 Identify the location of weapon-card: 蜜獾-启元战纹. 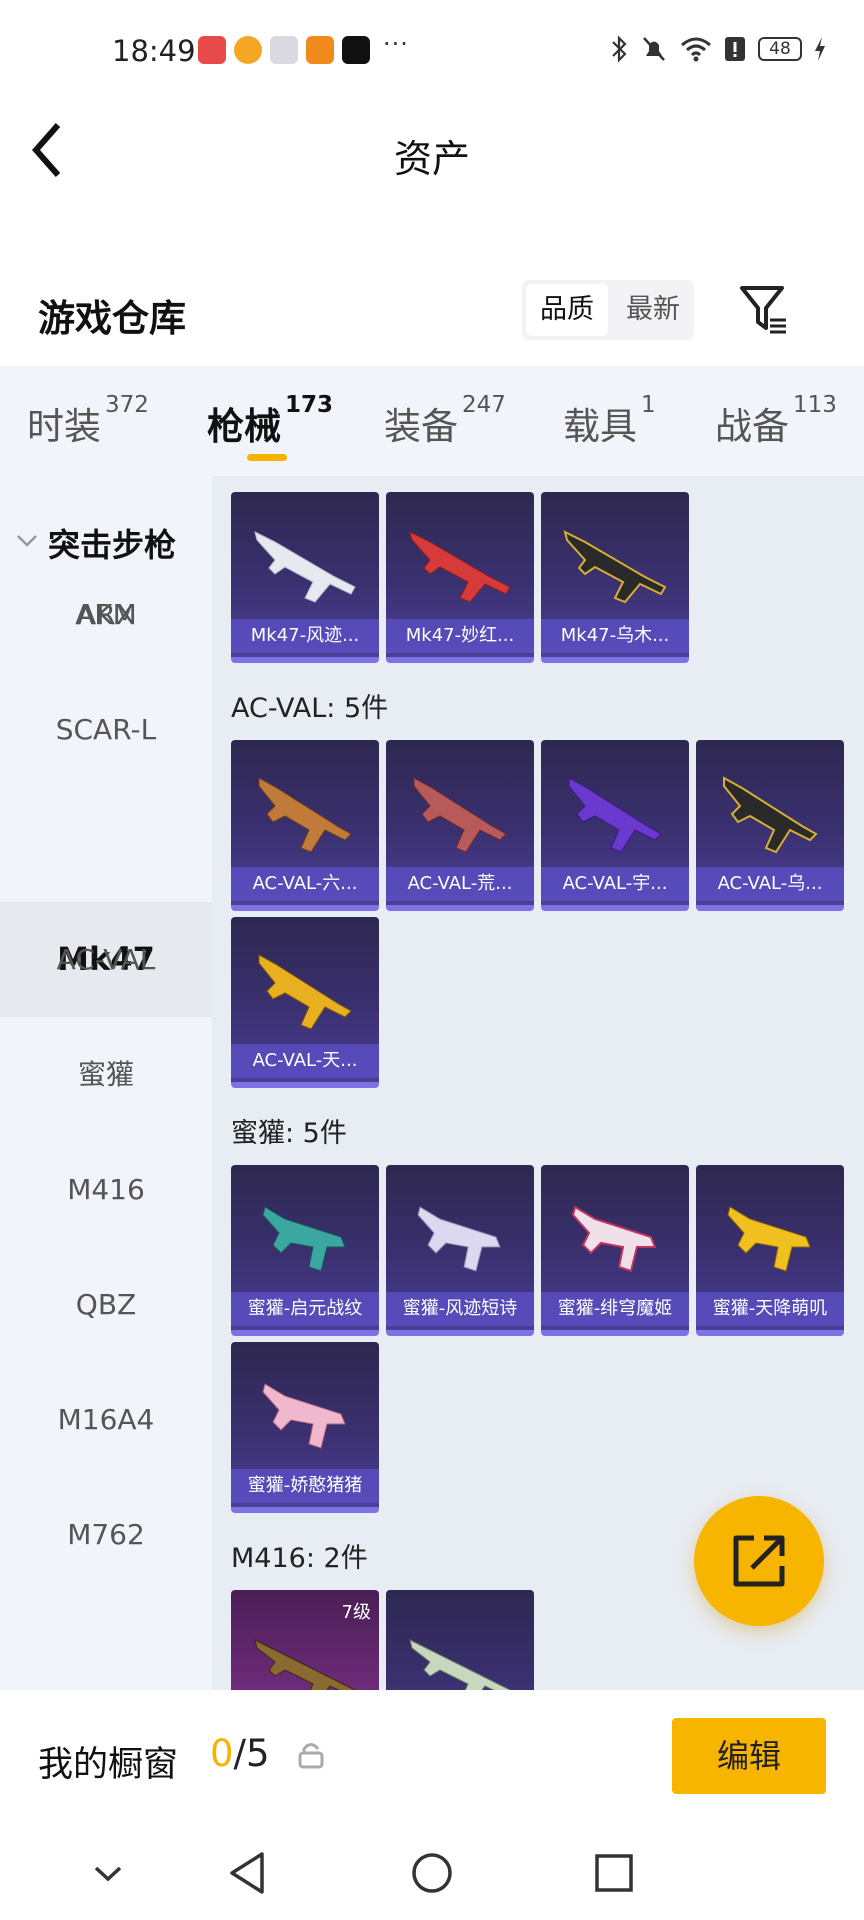
(305, 1250).